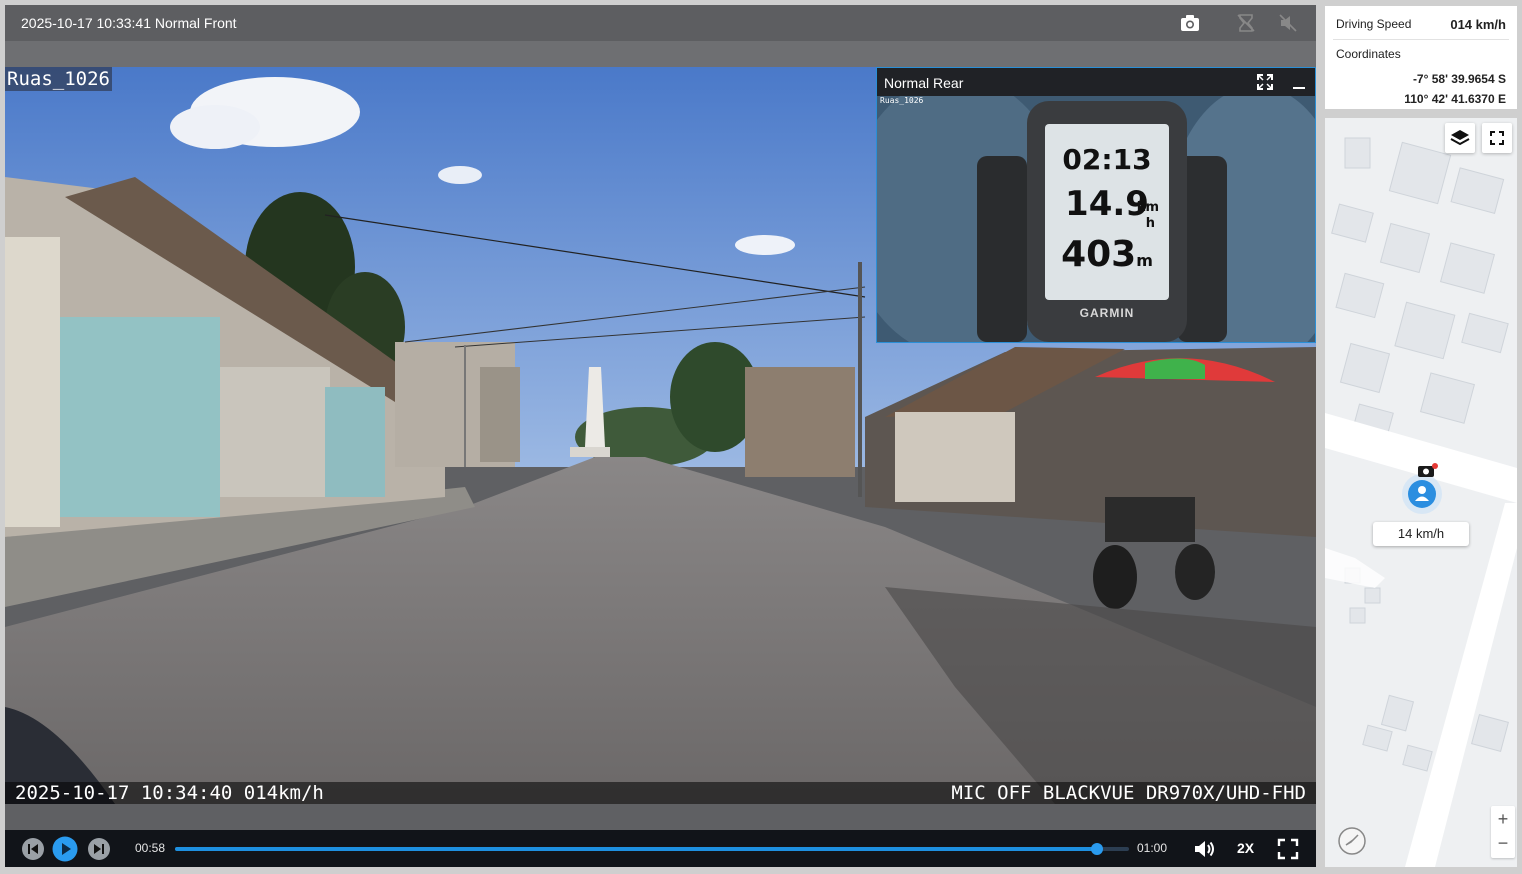 Image resolution: width=1522 pixels, height=874 pixels. Describe the element at coordinates (1368, 54) in the screenshot. I see `coords-label: Coordinates` at that location.